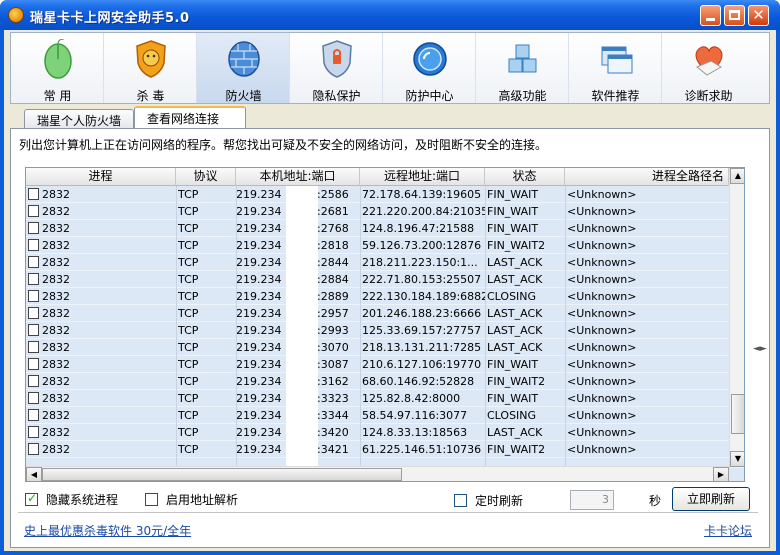  Describe the element at coordinates (615, 68) in the screenshot. I see `toolbar-item-software: 软件推荐` at that location.